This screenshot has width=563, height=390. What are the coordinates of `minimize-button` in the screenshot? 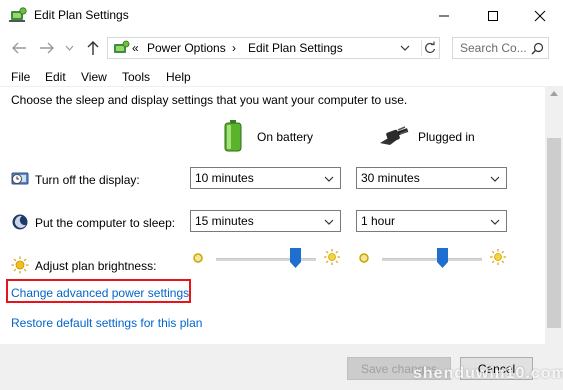 It's located at (444, 15).